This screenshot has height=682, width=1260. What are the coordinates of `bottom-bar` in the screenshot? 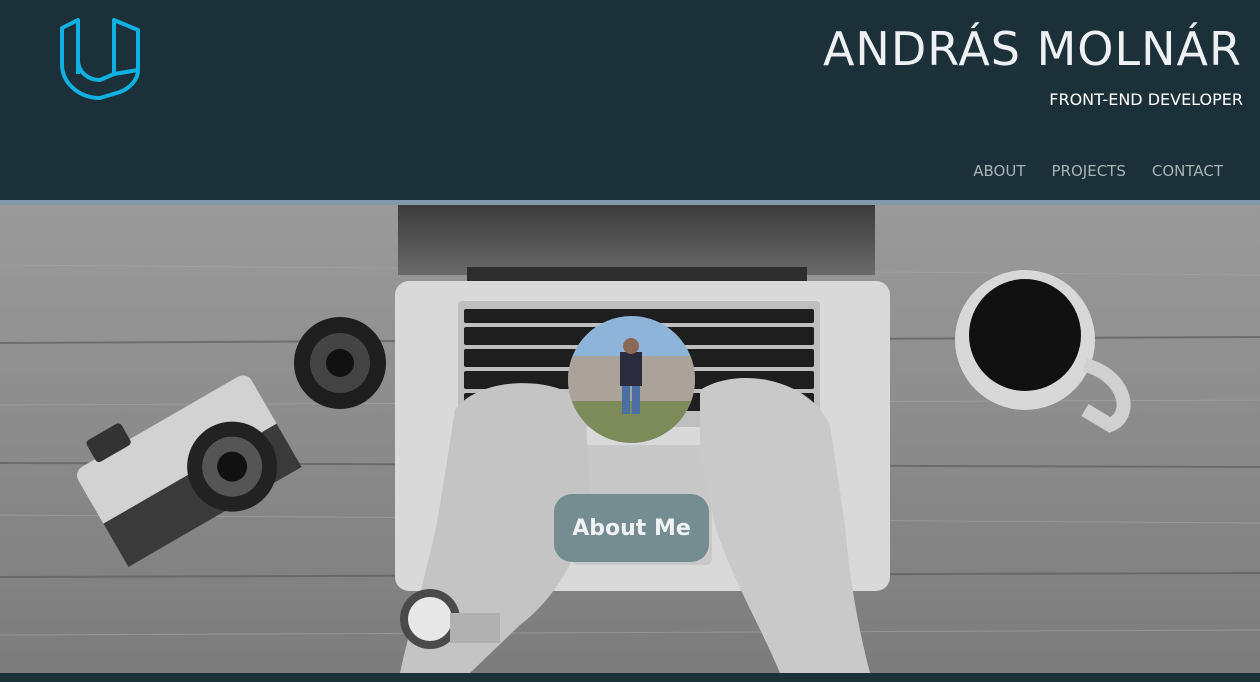 It's located at (630, 677).